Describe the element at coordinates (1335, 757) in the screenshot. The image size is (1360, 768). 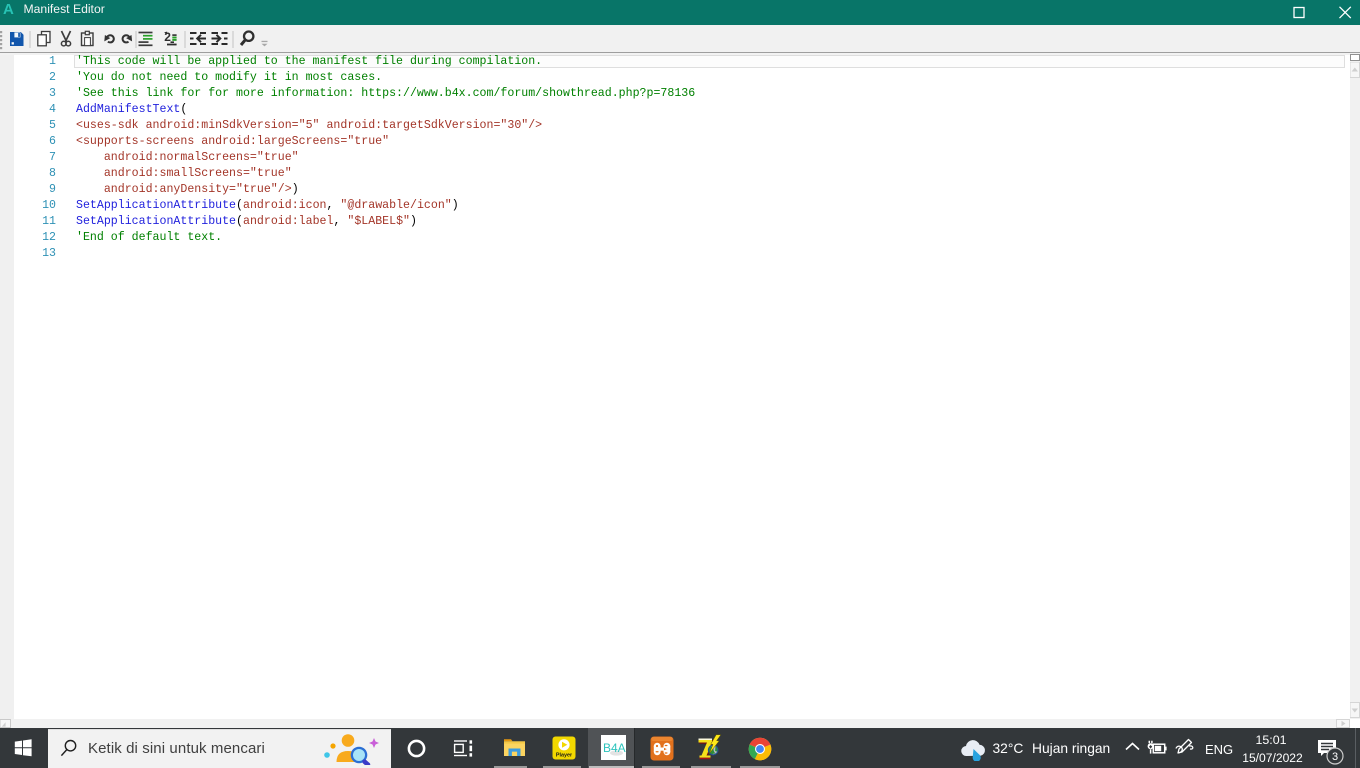
I see `svg-text: 3` at that location.